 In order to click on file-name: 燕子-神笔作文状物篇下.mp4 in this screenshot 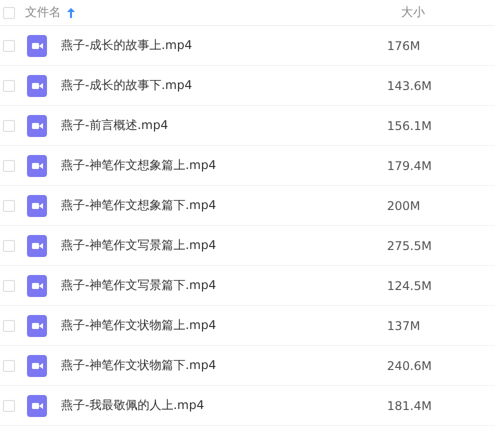, I will do `click(224, 365)`.